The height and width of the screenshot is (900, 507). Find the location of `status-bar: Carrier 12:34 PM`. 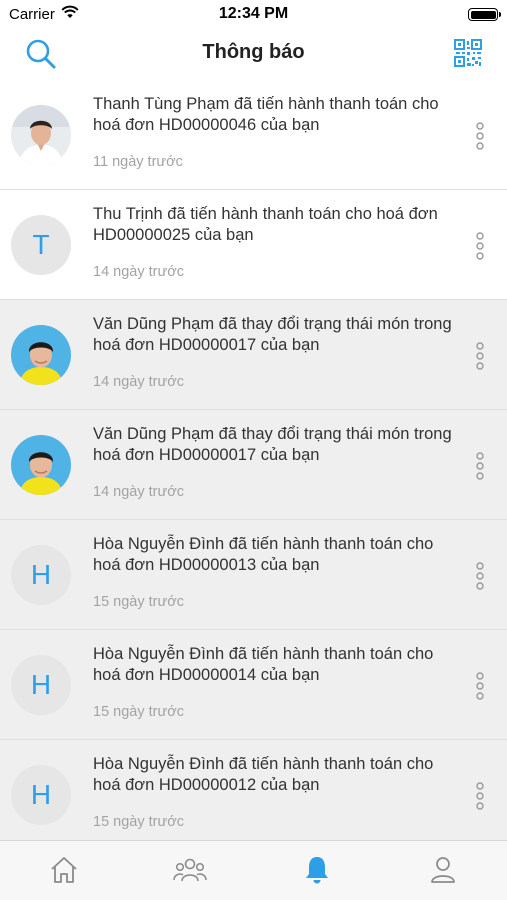

status-bar: Carrier 12:34 PM is located at coordinates (253, 14).